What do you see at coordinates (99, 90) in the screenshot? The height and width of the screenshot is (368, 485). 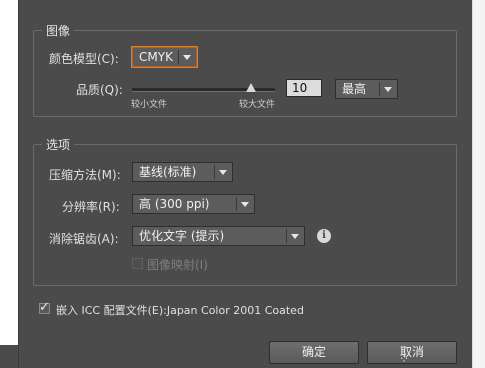 I see `quality-label: 品质(Q):` at bounding box center [99, 90].